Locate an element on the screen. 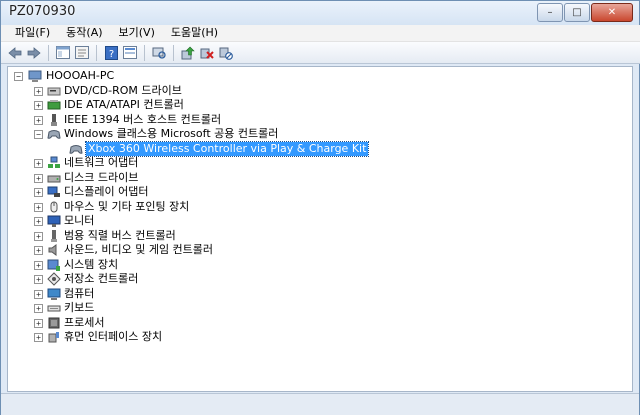  tree-root: − HOOOAH-PC is located at coordinates (320, 76).